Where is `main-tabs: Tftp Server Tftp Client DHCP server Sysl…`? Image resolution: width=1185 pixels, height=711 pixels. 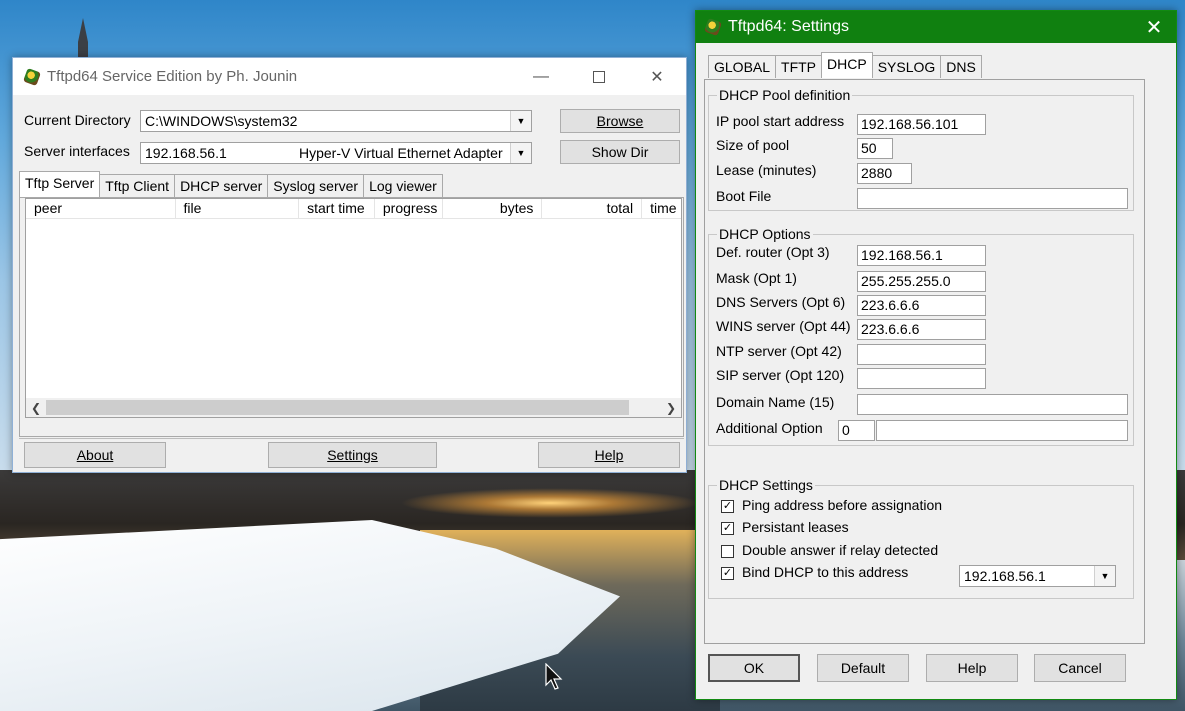 main-tabs: Tftp Server Tftp Client DHCP server Sysl… is located at coordinates (231, 184).